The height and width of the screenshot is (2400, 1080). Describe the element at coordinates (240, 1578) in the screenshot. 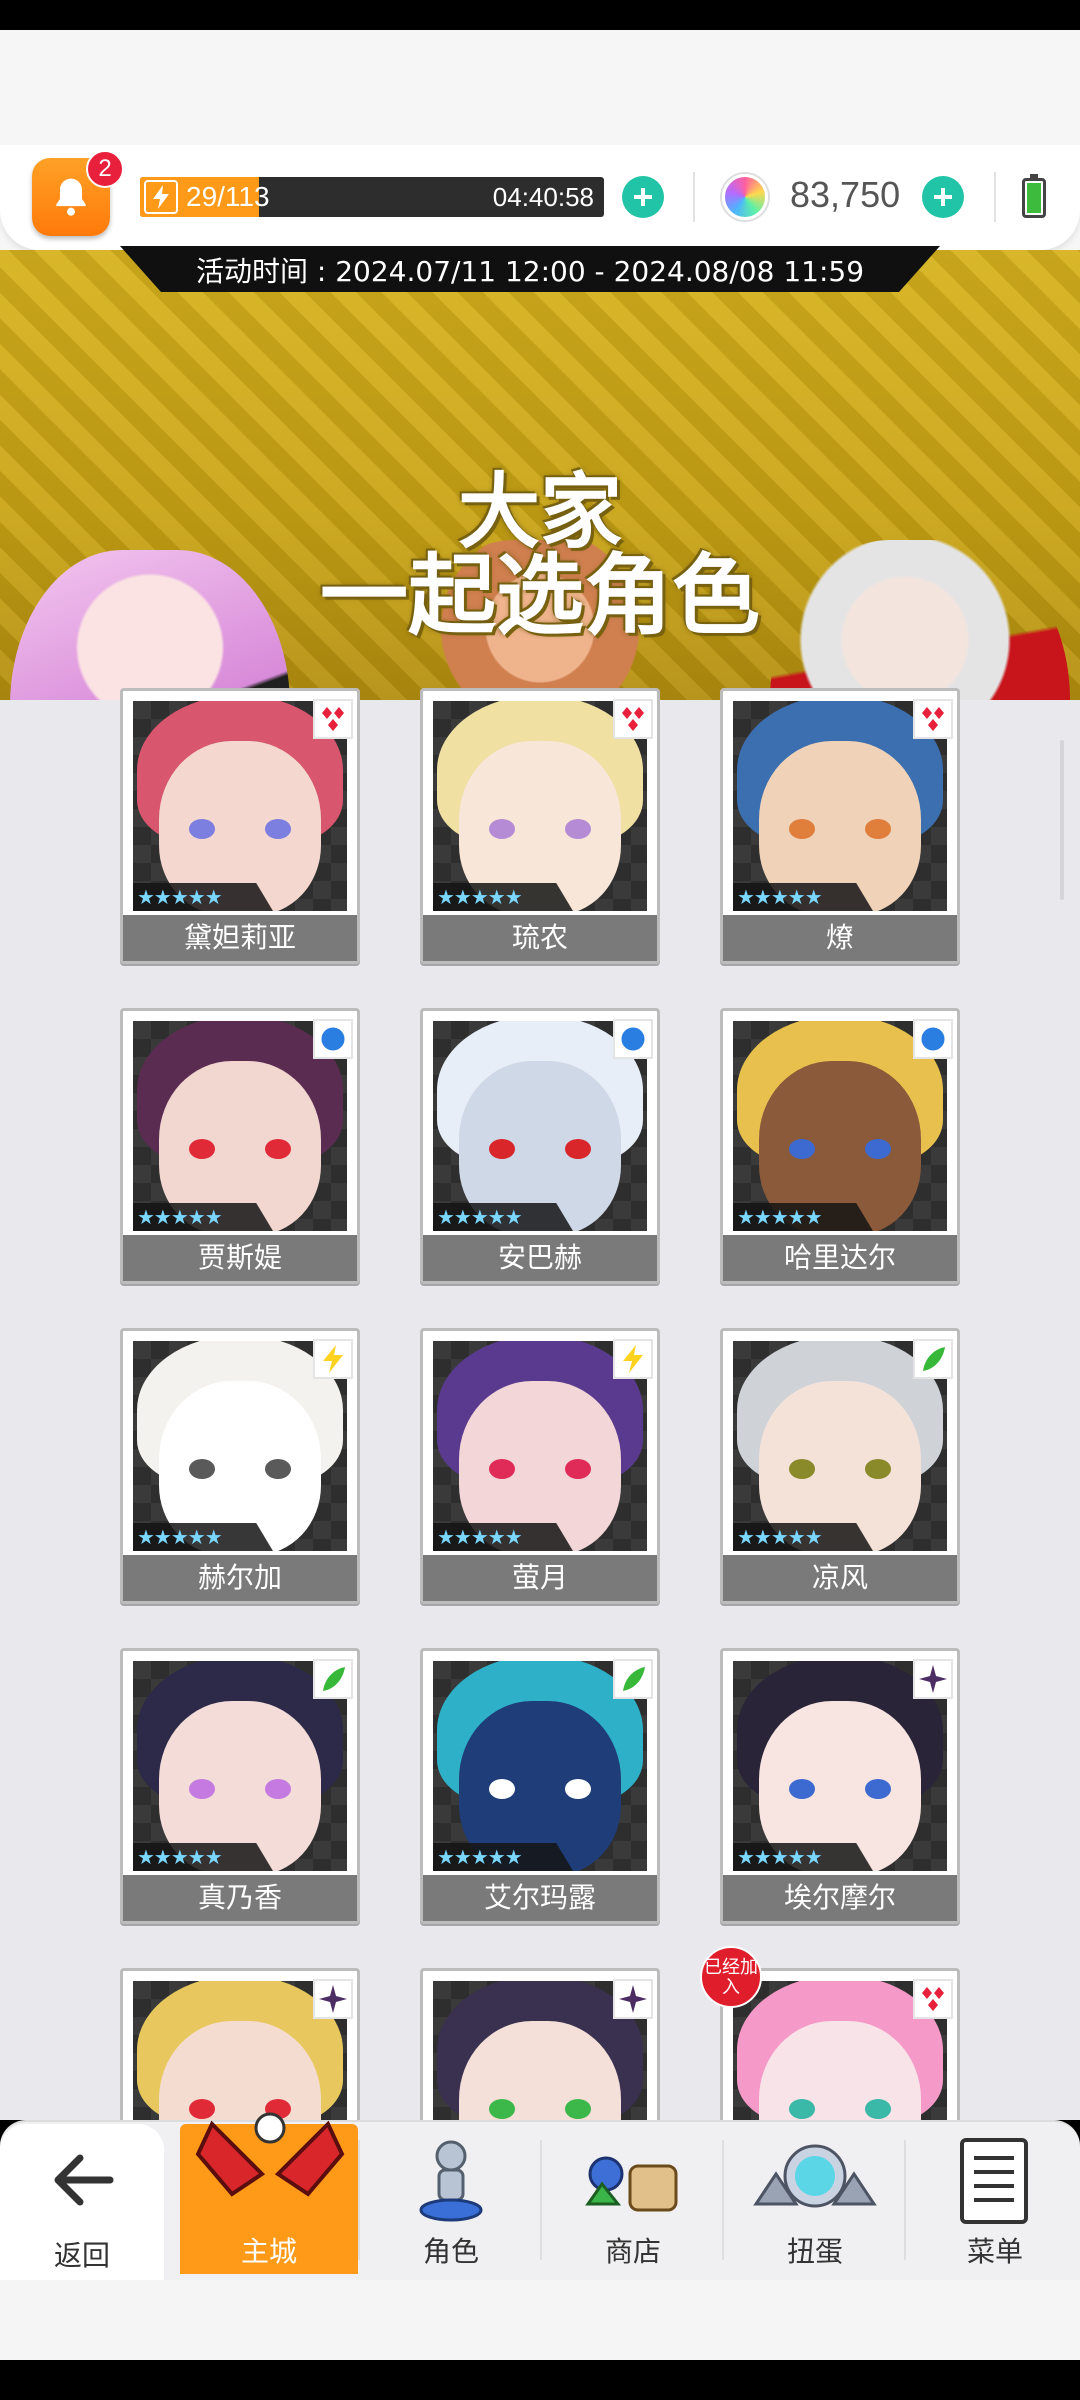

I see `character-name: 赫尔加` at that location.